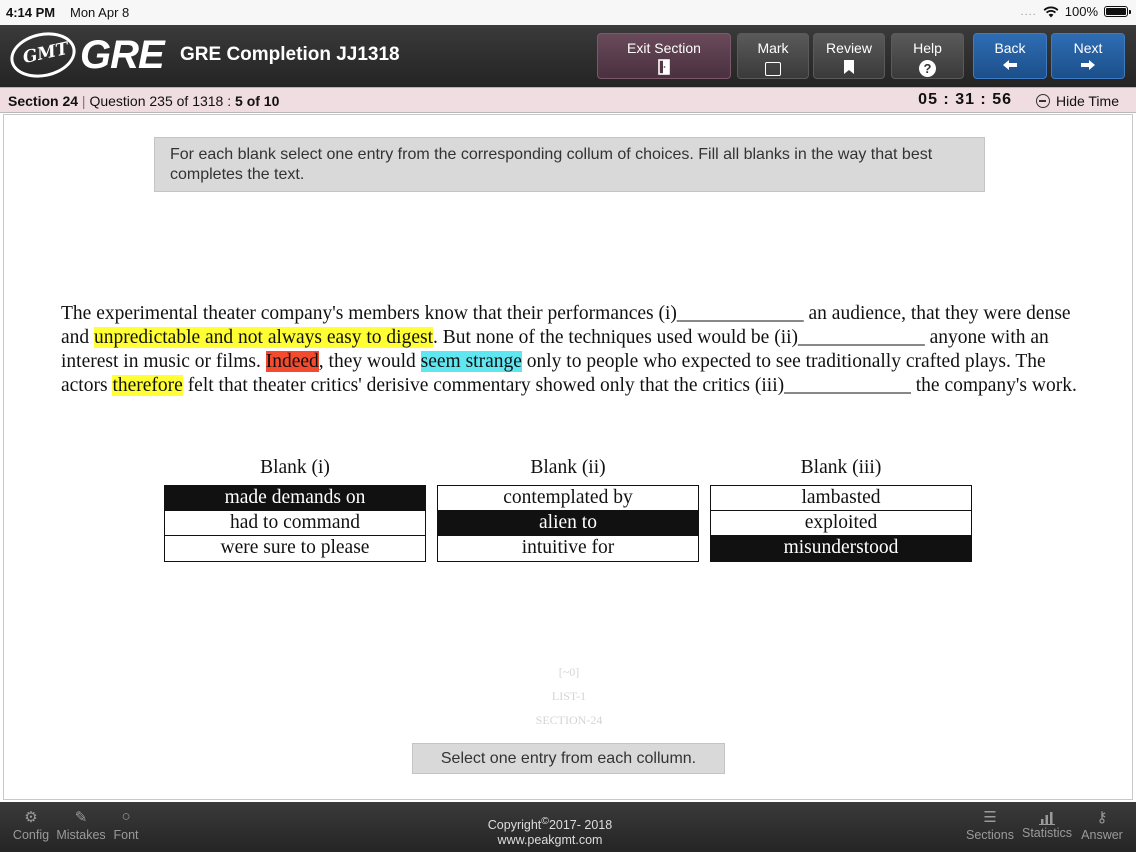 This screenshot has width=1136, height=852. What do you see at coordinates (31, 817) in the screenshot?
I see `gear-icon: ⚙` at bounding box center [31, 817].